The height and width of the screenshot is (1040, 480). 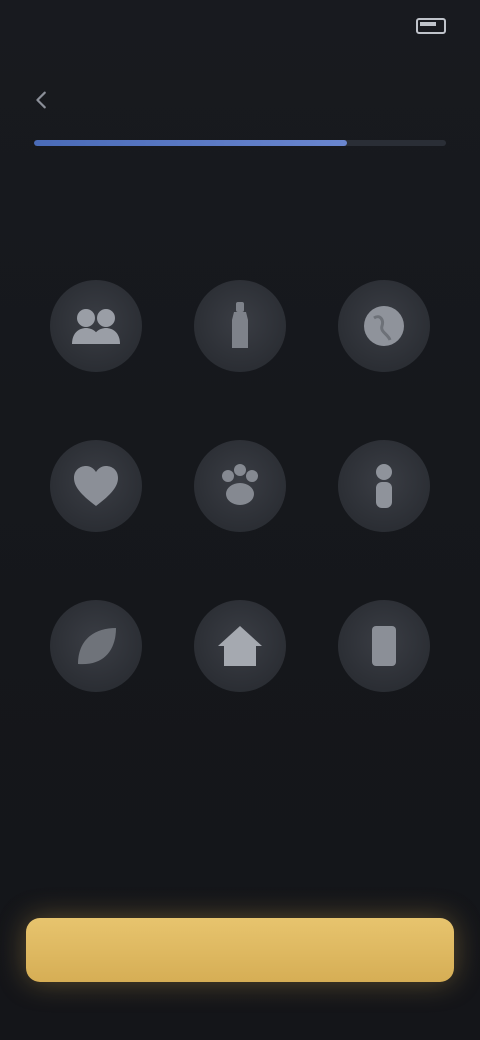 I want to click on status-indicators, so click(x=427, y=26).